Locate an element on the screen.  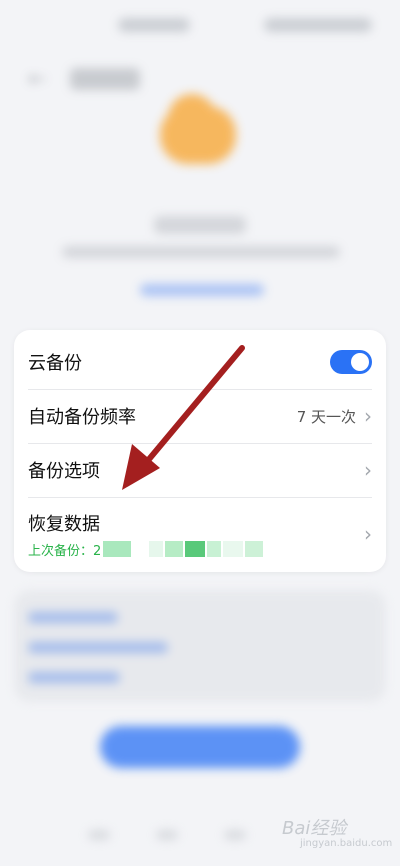
baidu-watermark-url: jingyan.baidu.com is located at coordinates (346, 843).